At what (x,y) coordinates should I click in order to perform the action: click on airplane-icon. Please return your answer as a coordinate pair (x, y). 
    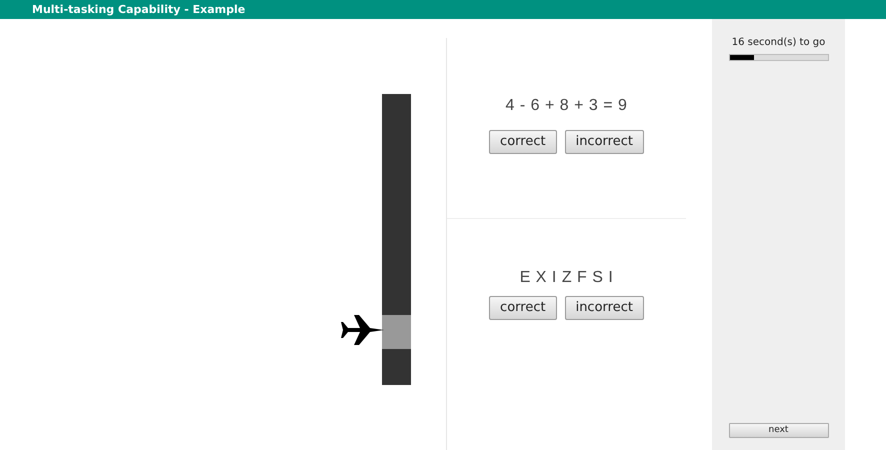
    Looking at the image, I should click on (362, 330).